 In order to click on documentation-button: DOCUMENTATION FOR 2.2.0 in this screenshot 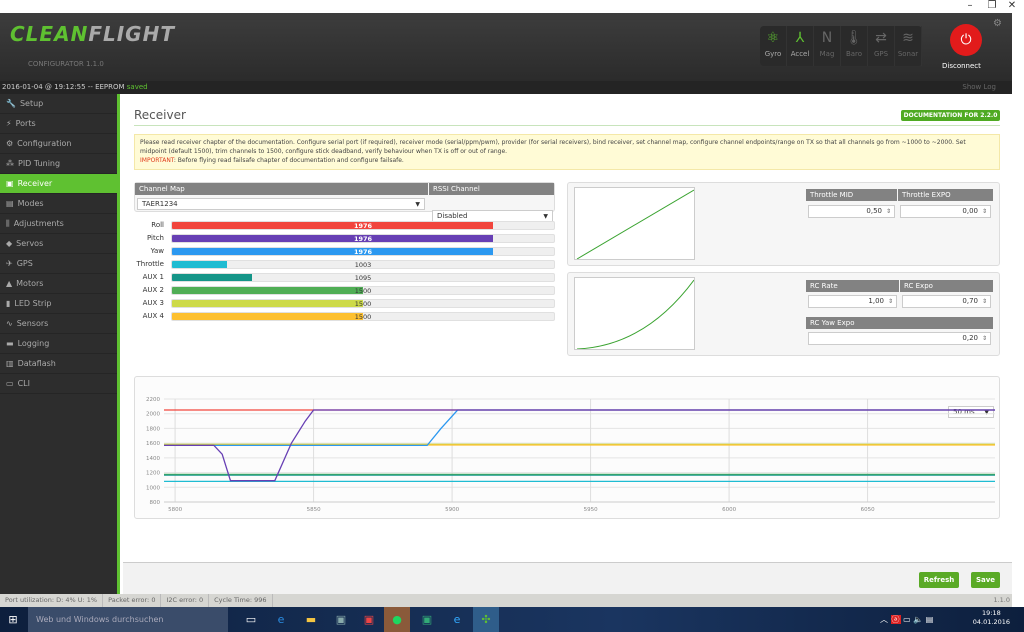, I will do `click(950, 115)`.